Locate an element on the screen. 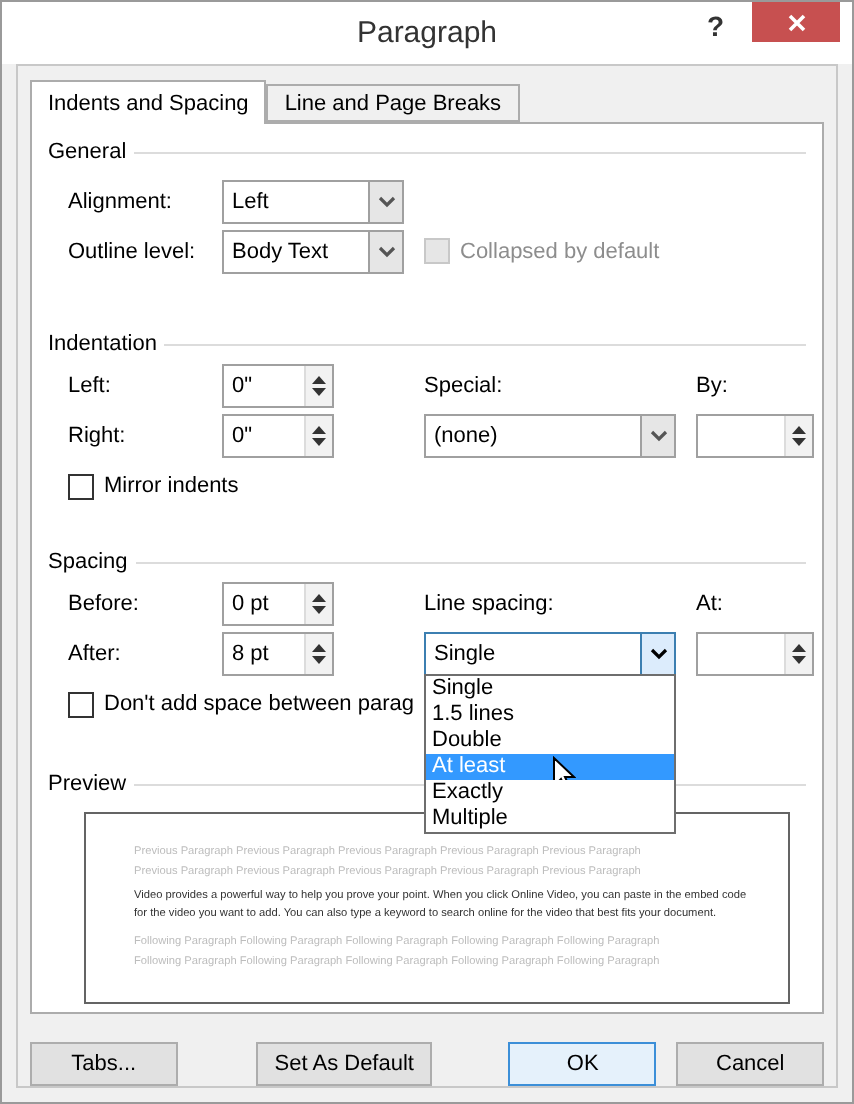  tab: Line and Page Breaks is located at coordinates (393, 103).